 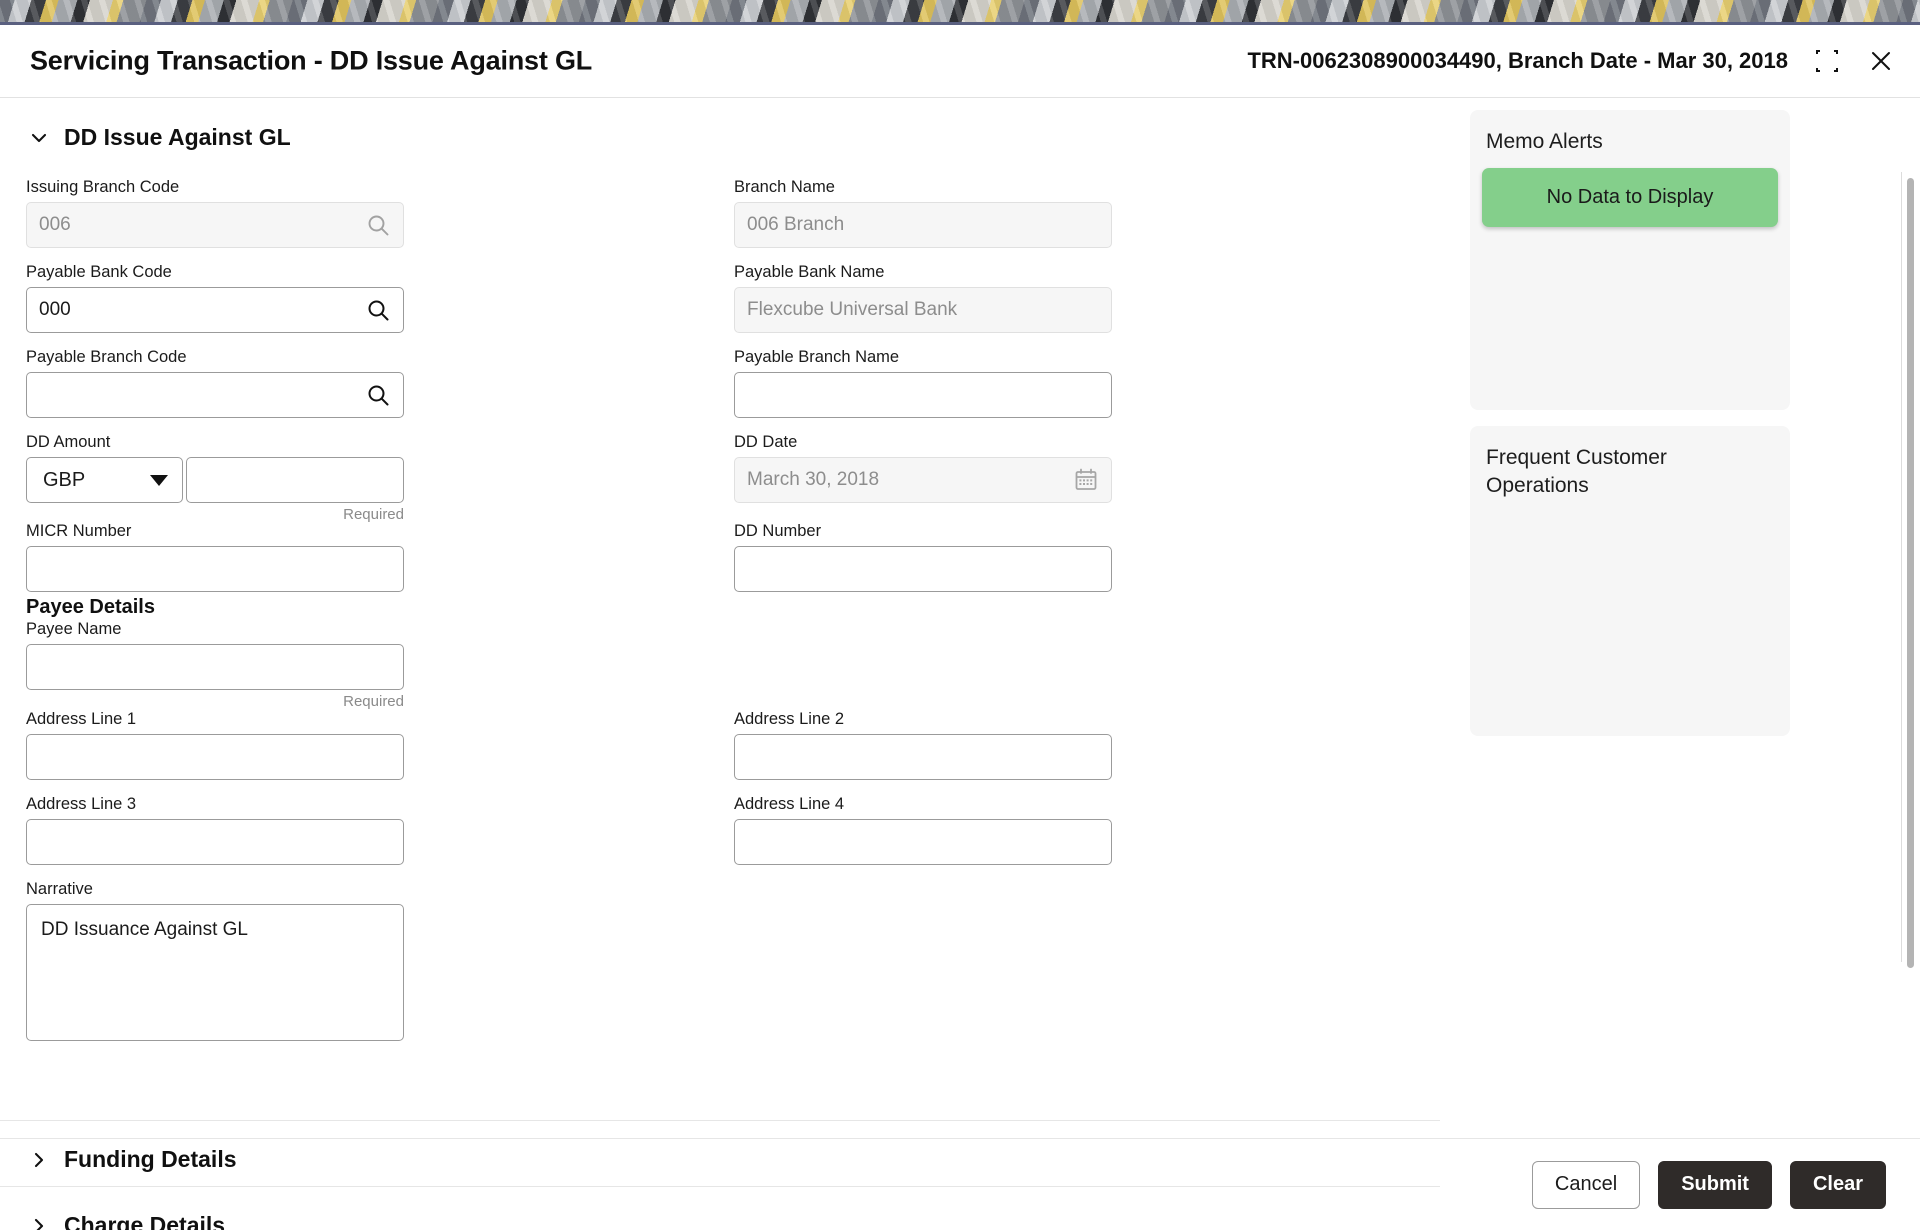 What do you see at coordinates (1881, 61) in the screenshot?
I see `close-icon` at bounding box center [1881, 61].